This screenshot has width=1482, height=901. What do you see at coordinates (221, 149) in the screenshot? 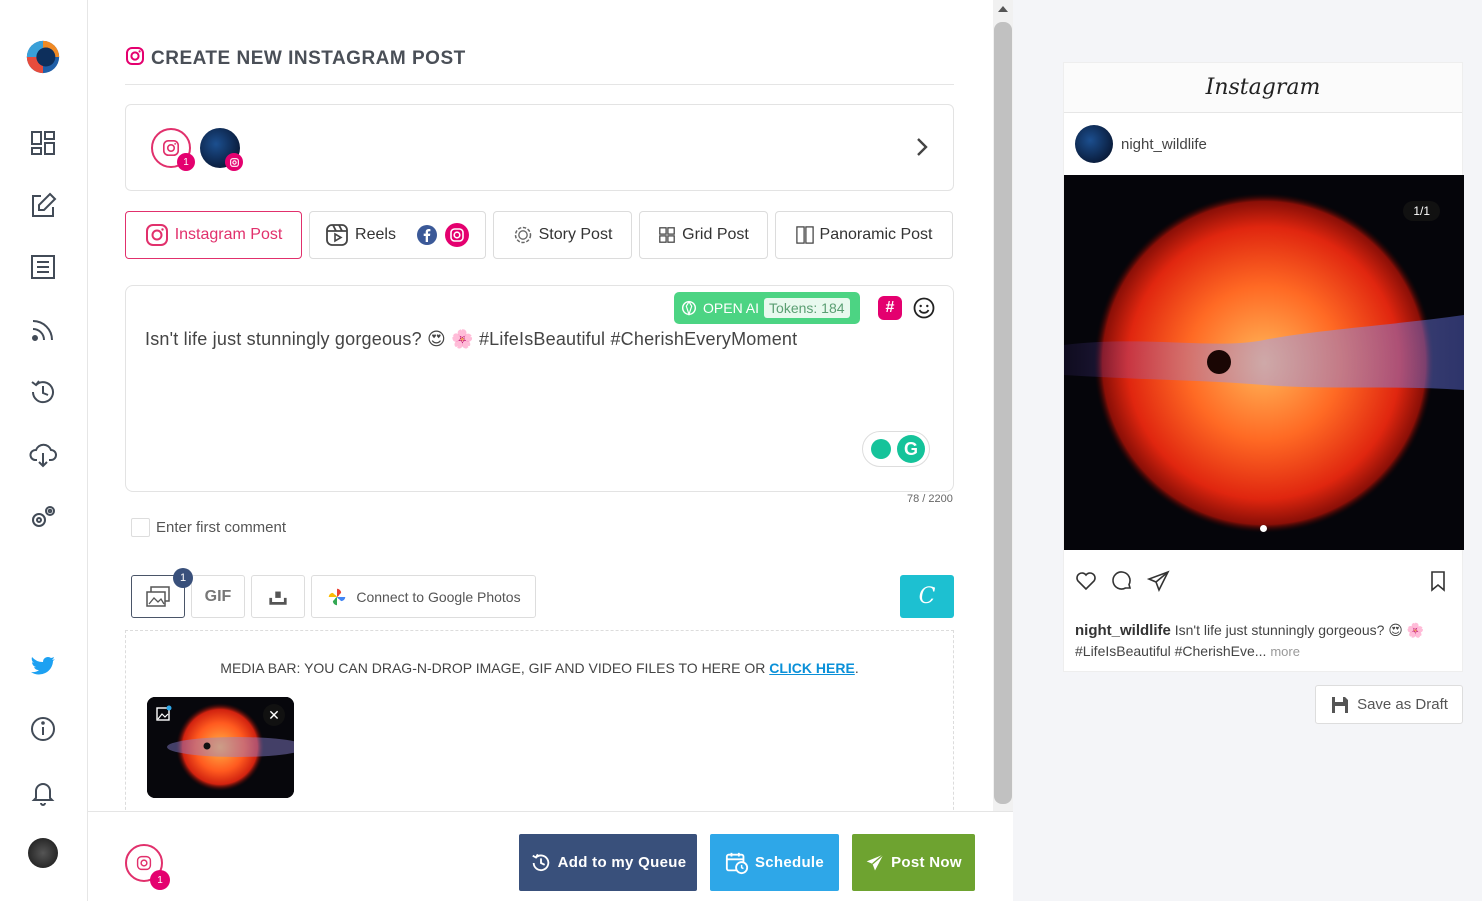
I see `account-avatar` at bounding box center [221, 149].